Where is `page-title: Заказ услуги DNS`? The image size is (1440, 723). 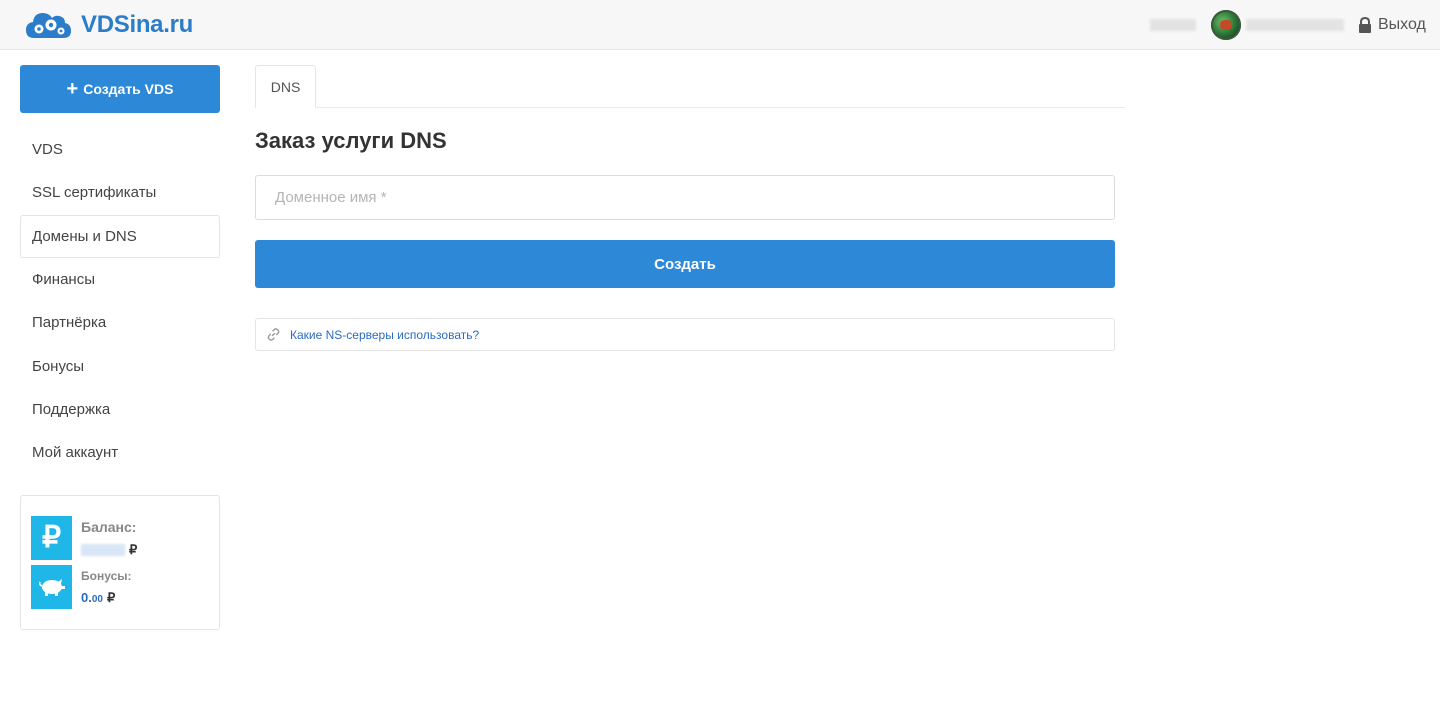
page-title: Заказ услуги DNS is located at coordinates (351, 140).